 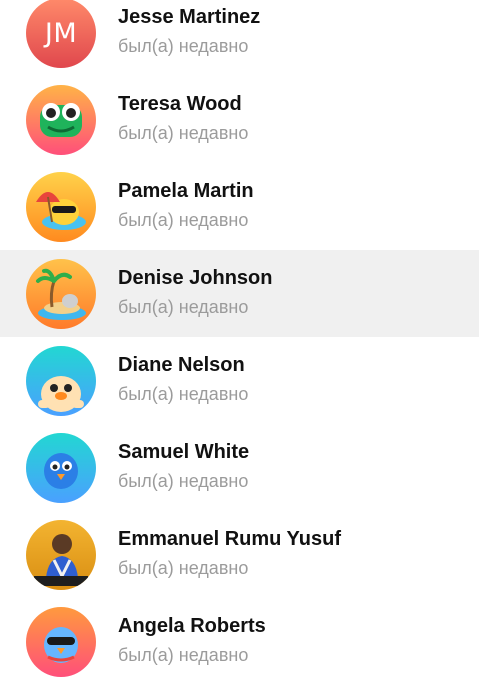 What do you see at coordinates (239, 293) in the screenshot?
I see `contact-row: Denise Johnson был(а) недавно` at bounding box center [239, 293].